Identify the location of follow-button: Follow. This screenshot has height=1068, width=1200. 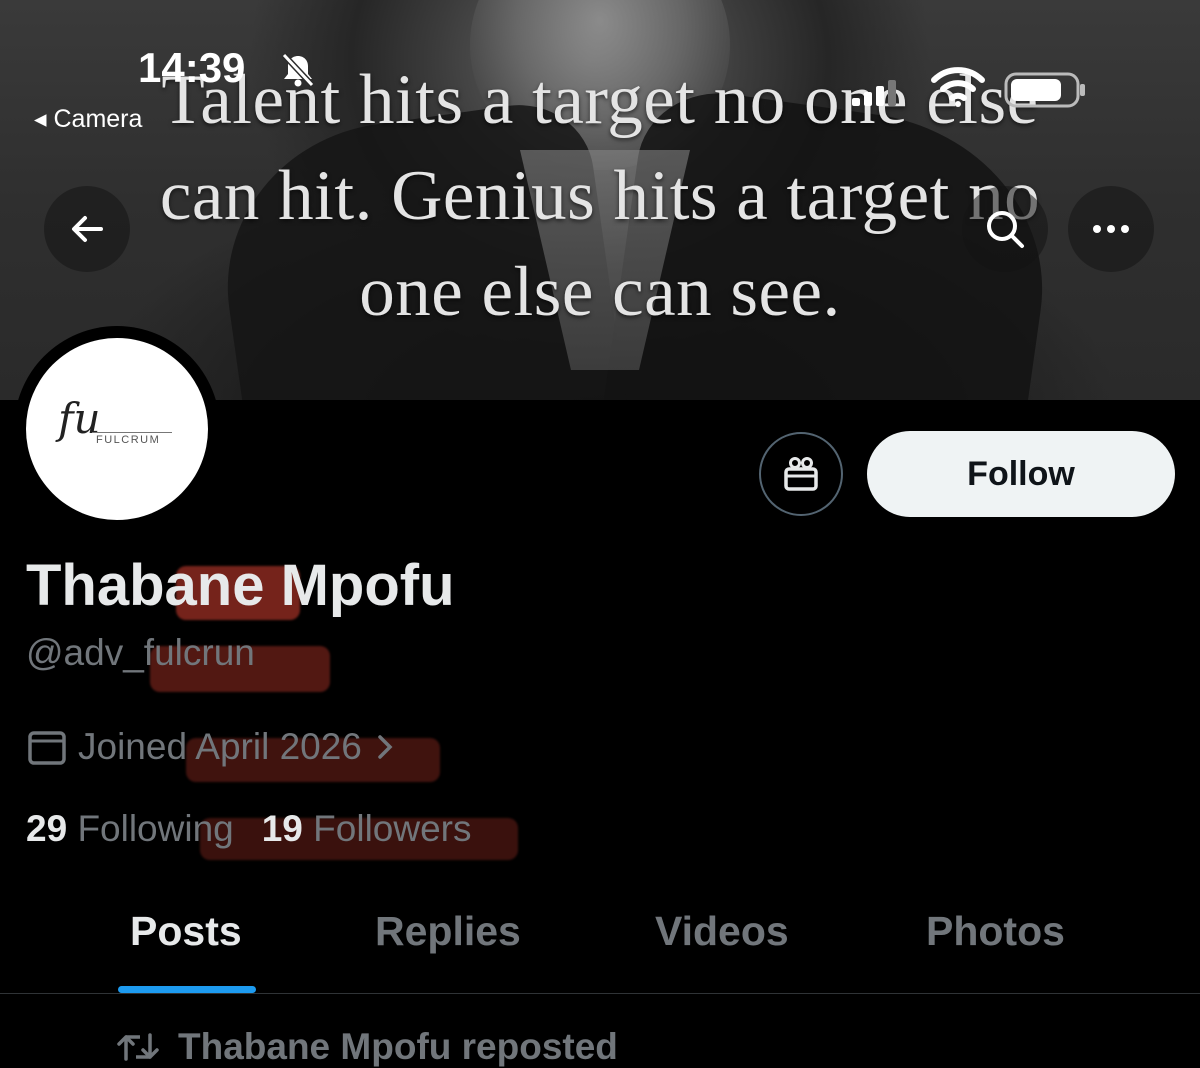
(1021, 474).